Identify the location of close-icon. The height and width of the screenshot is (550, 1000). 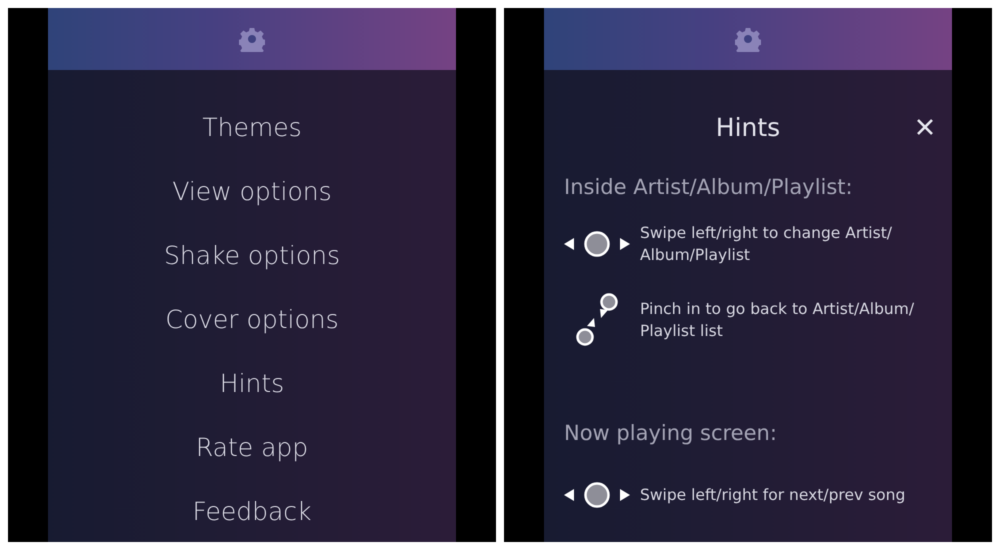
(925, 127).